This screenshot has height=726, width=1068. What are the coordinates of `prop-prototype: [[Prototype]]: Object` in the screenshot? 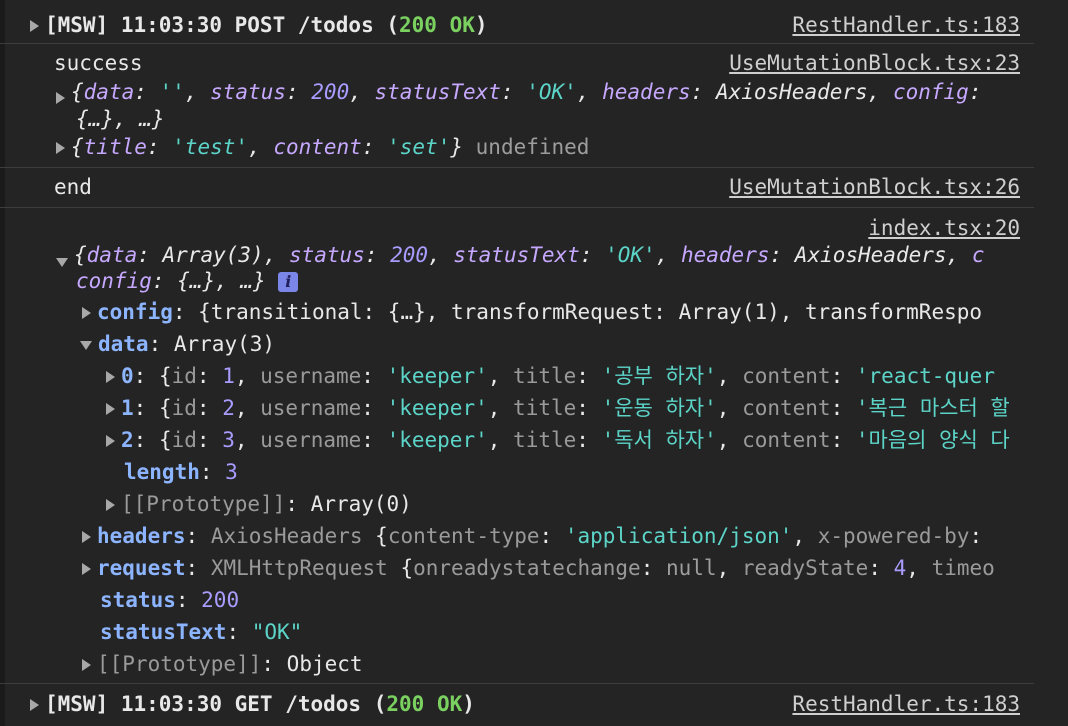 It's located at (222, 664).